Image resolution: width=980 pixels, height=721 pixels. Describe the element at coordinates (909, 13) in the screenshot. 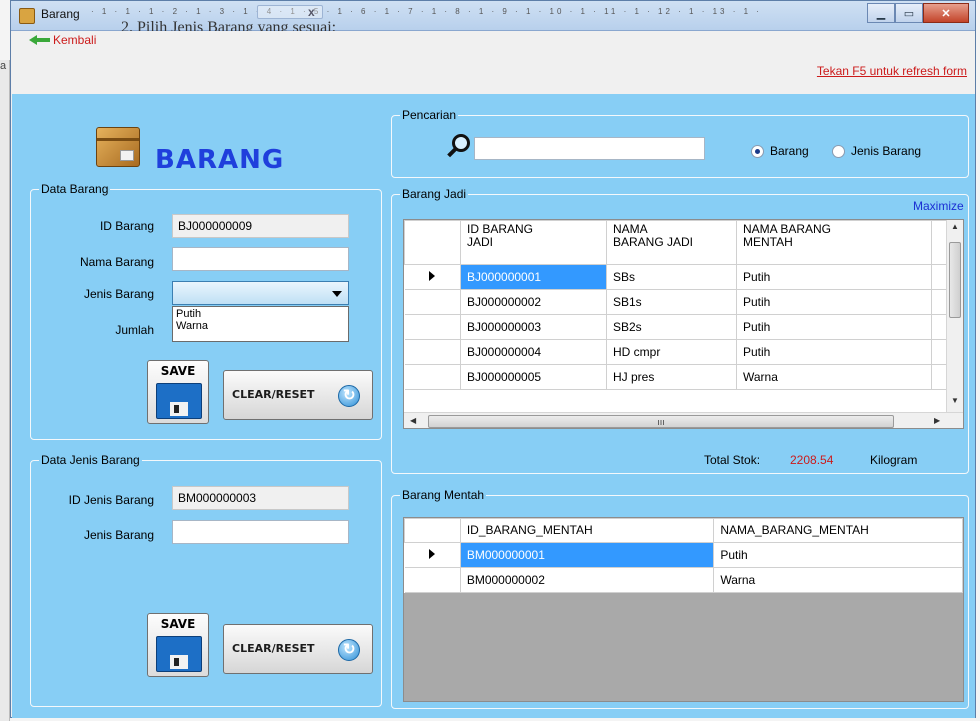

I see `restore-button: ▭` at that location.